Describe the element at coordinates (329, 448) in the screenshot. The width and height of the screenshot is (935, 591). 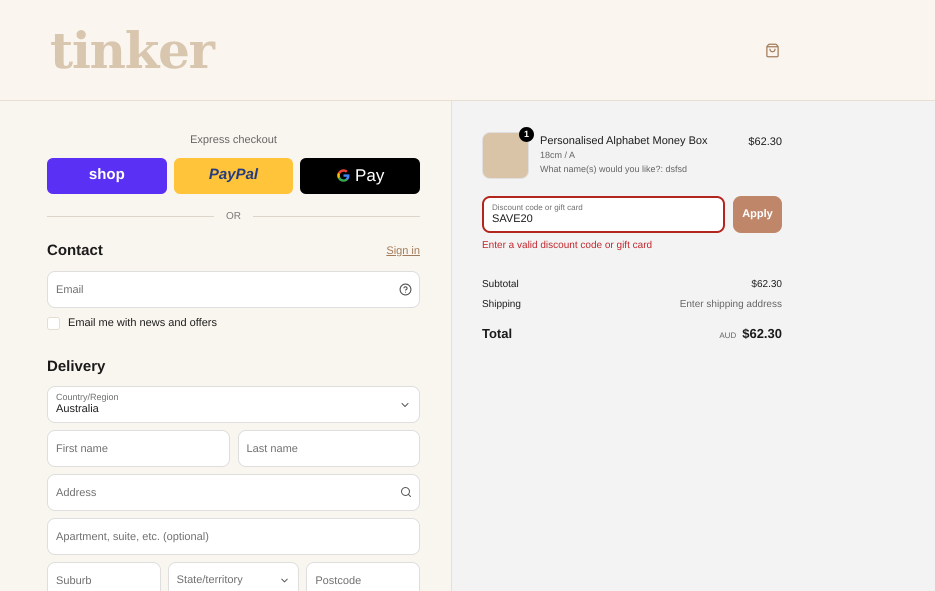
I see `input-field: Last name` at that location.